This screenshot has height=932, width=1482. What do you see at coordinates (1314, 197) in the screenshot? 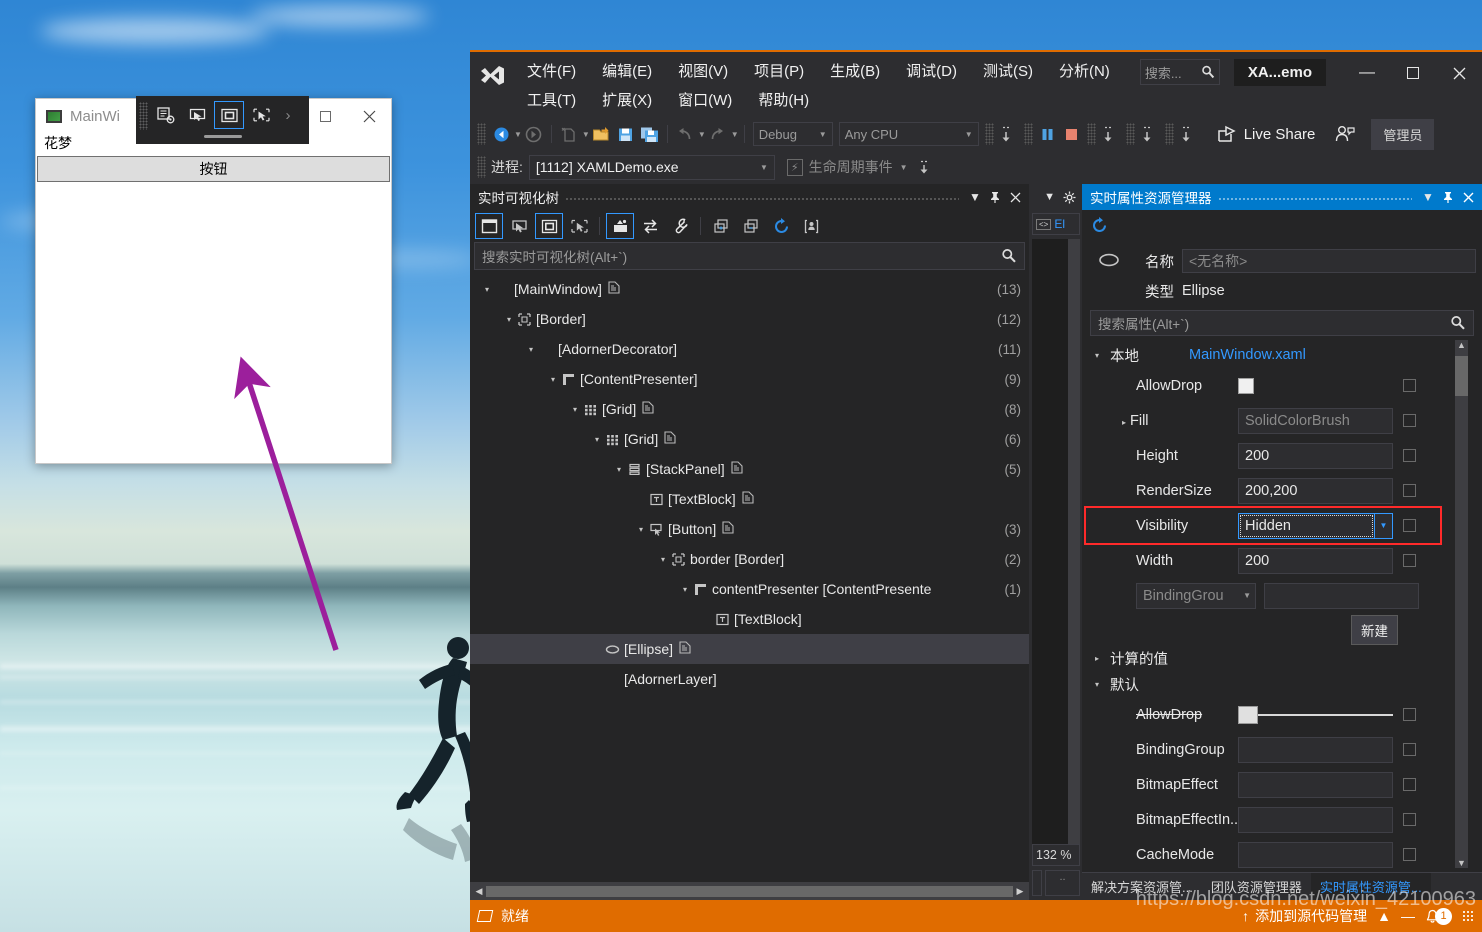
I see `panel-drag-dots` at bounding box center [1314, 197].